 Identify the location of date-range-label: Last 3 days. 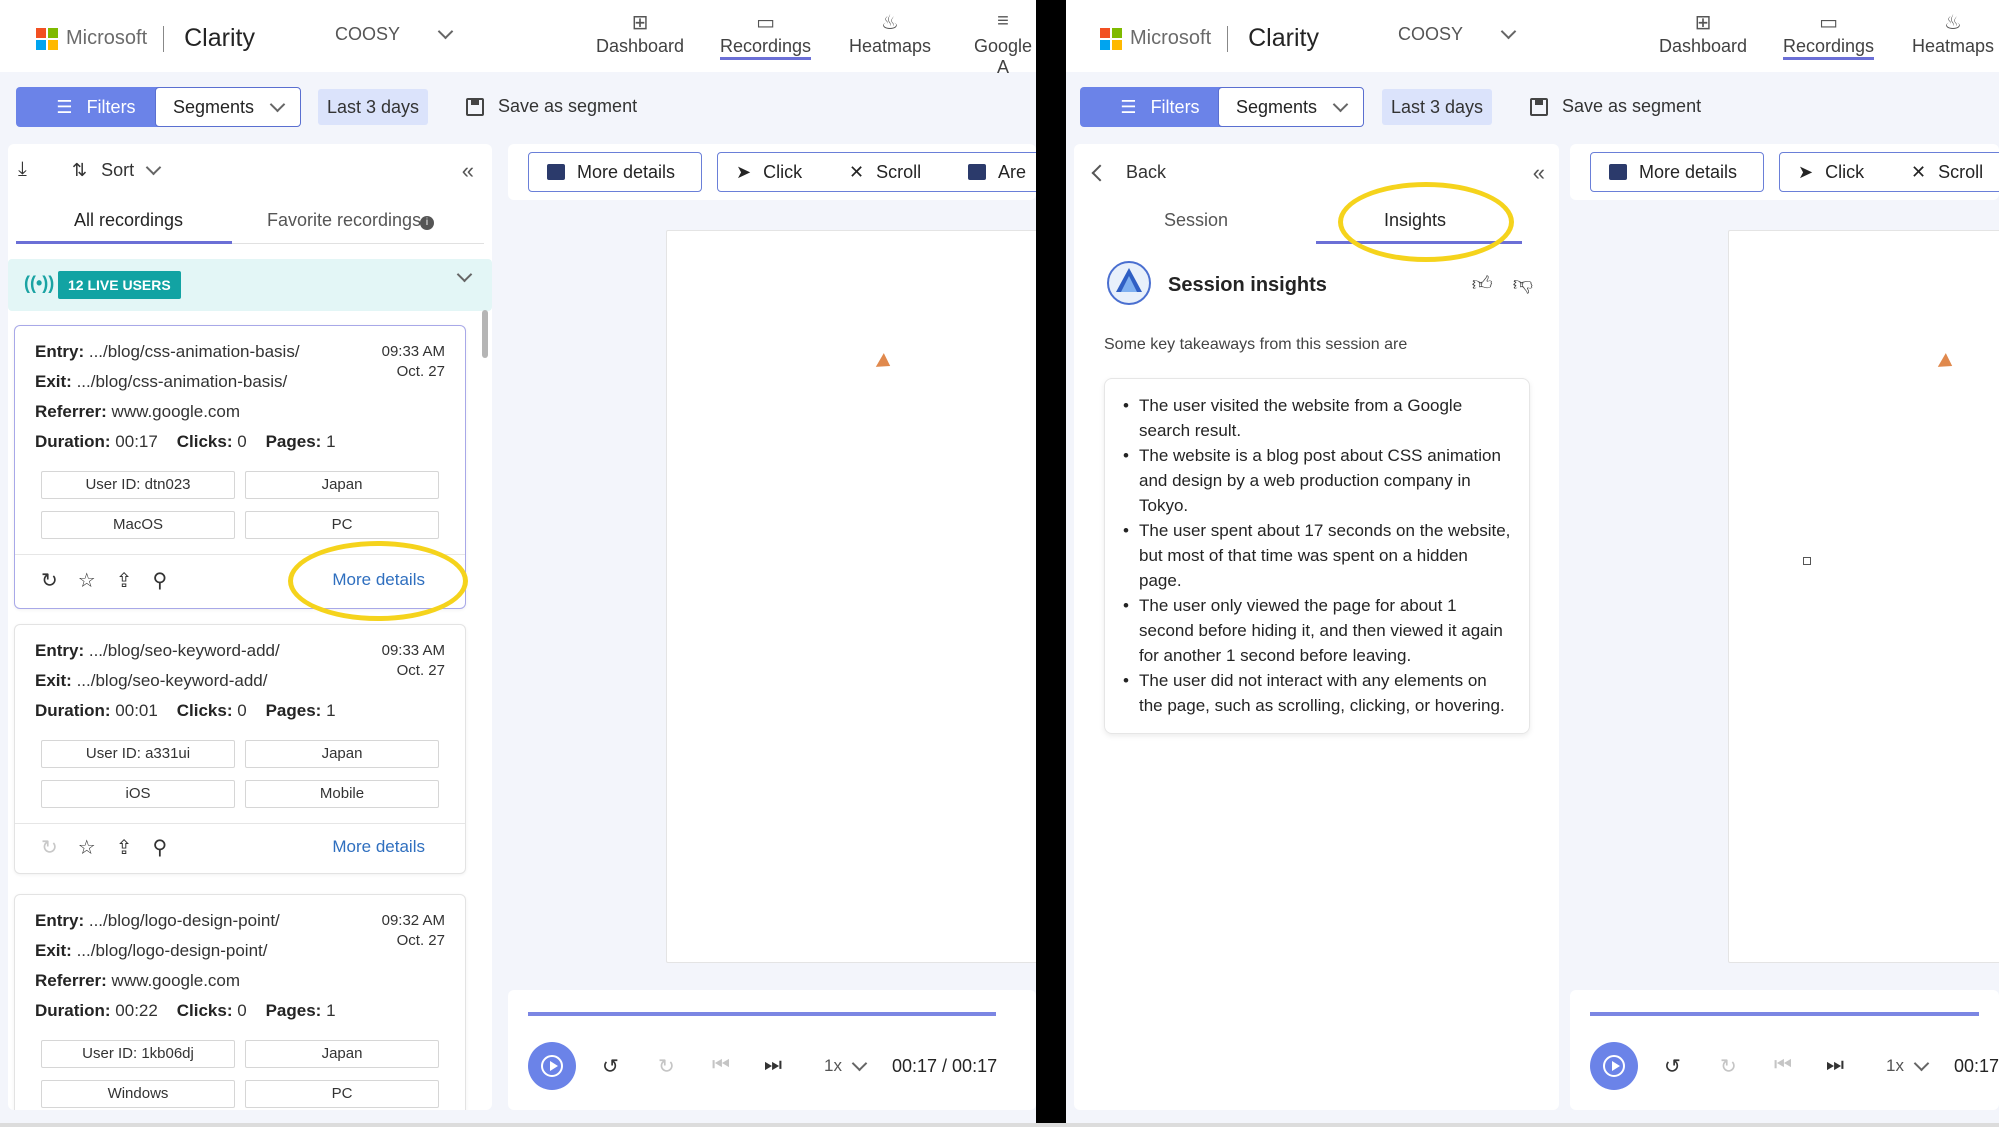
(373, 106).